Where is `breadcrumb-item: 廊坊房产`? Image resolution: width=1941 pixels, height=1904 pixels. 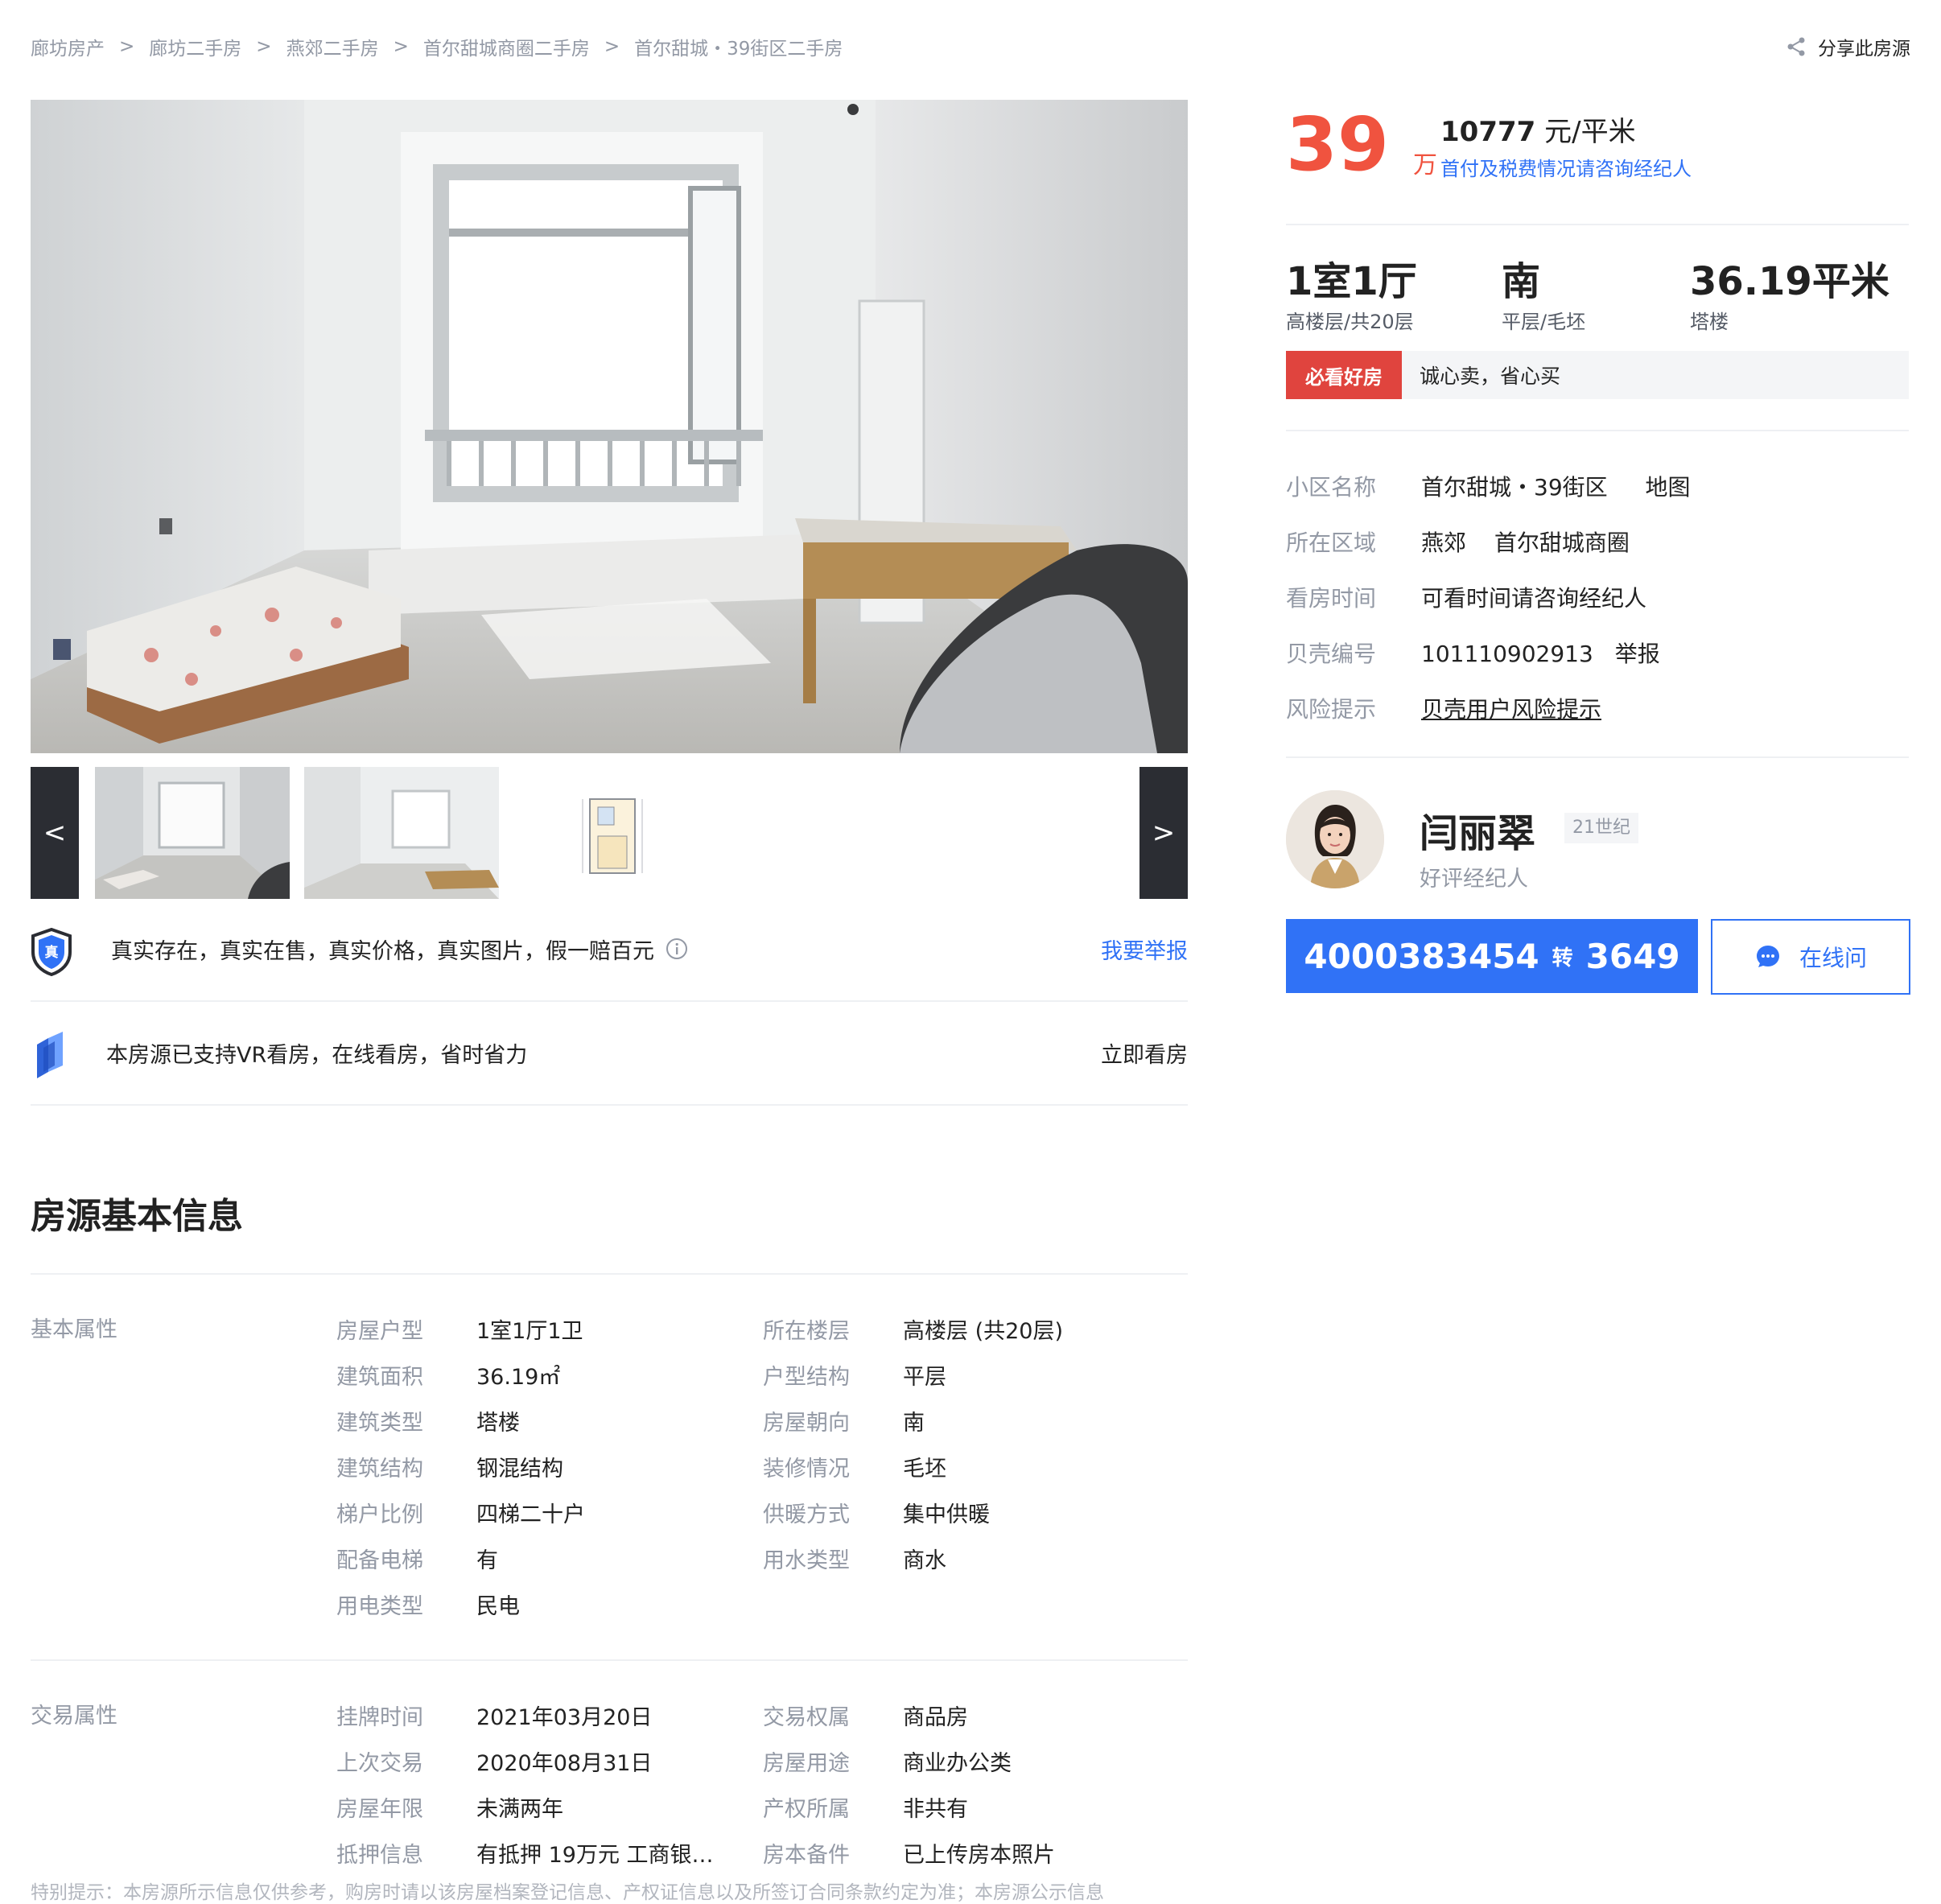
breadcrumb-item: 廊坊房产 is located at coordinates (68, 46).